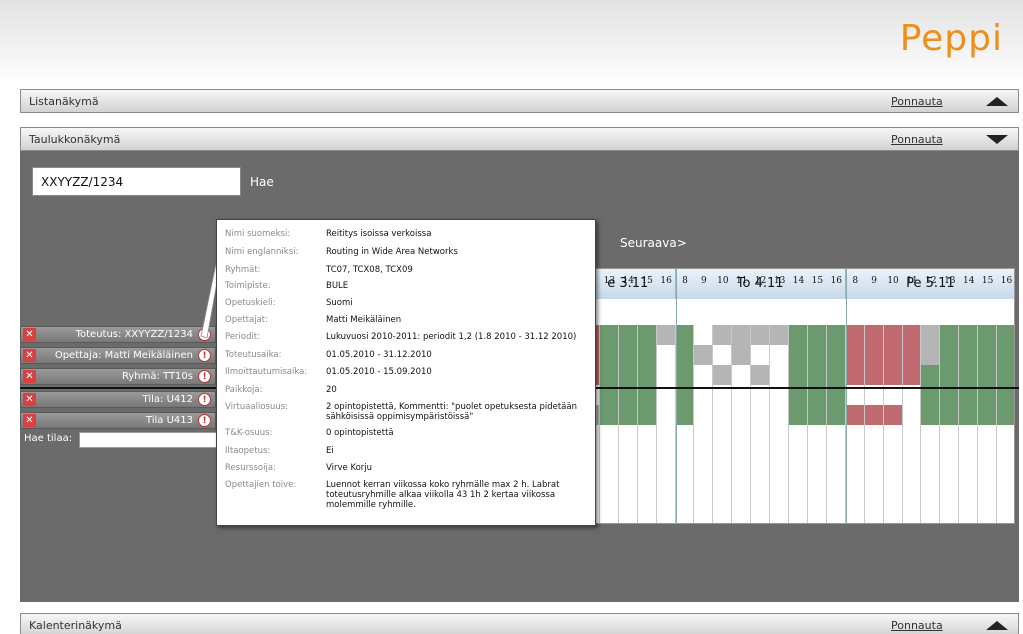  Describe the element at coordinates (243, 270) in the screenshot. I see `detail-label: Ryhmät:` at that location.